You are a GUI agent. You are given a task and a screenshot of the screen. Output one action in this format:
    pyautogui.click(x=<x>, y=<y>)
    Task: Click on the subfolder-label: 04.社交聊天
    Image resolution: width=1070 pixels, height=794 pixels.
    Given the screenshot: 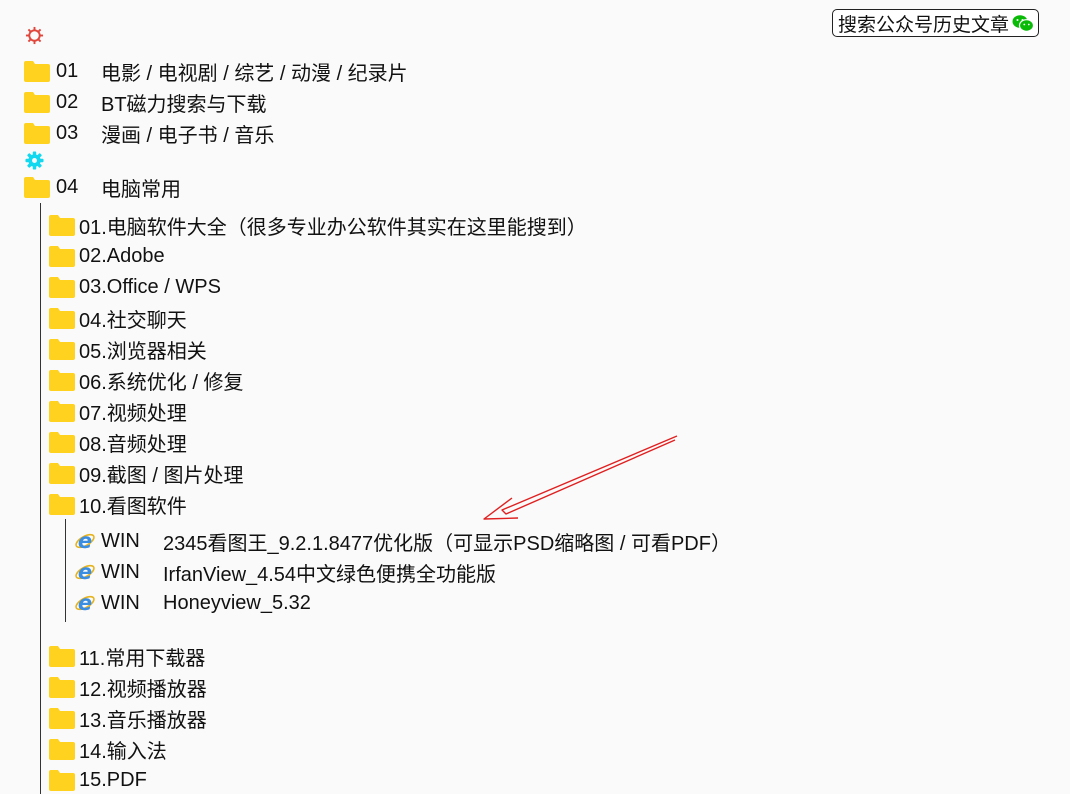 What is the action you would take?
    pyautogui.click(x=133, y=320)
    